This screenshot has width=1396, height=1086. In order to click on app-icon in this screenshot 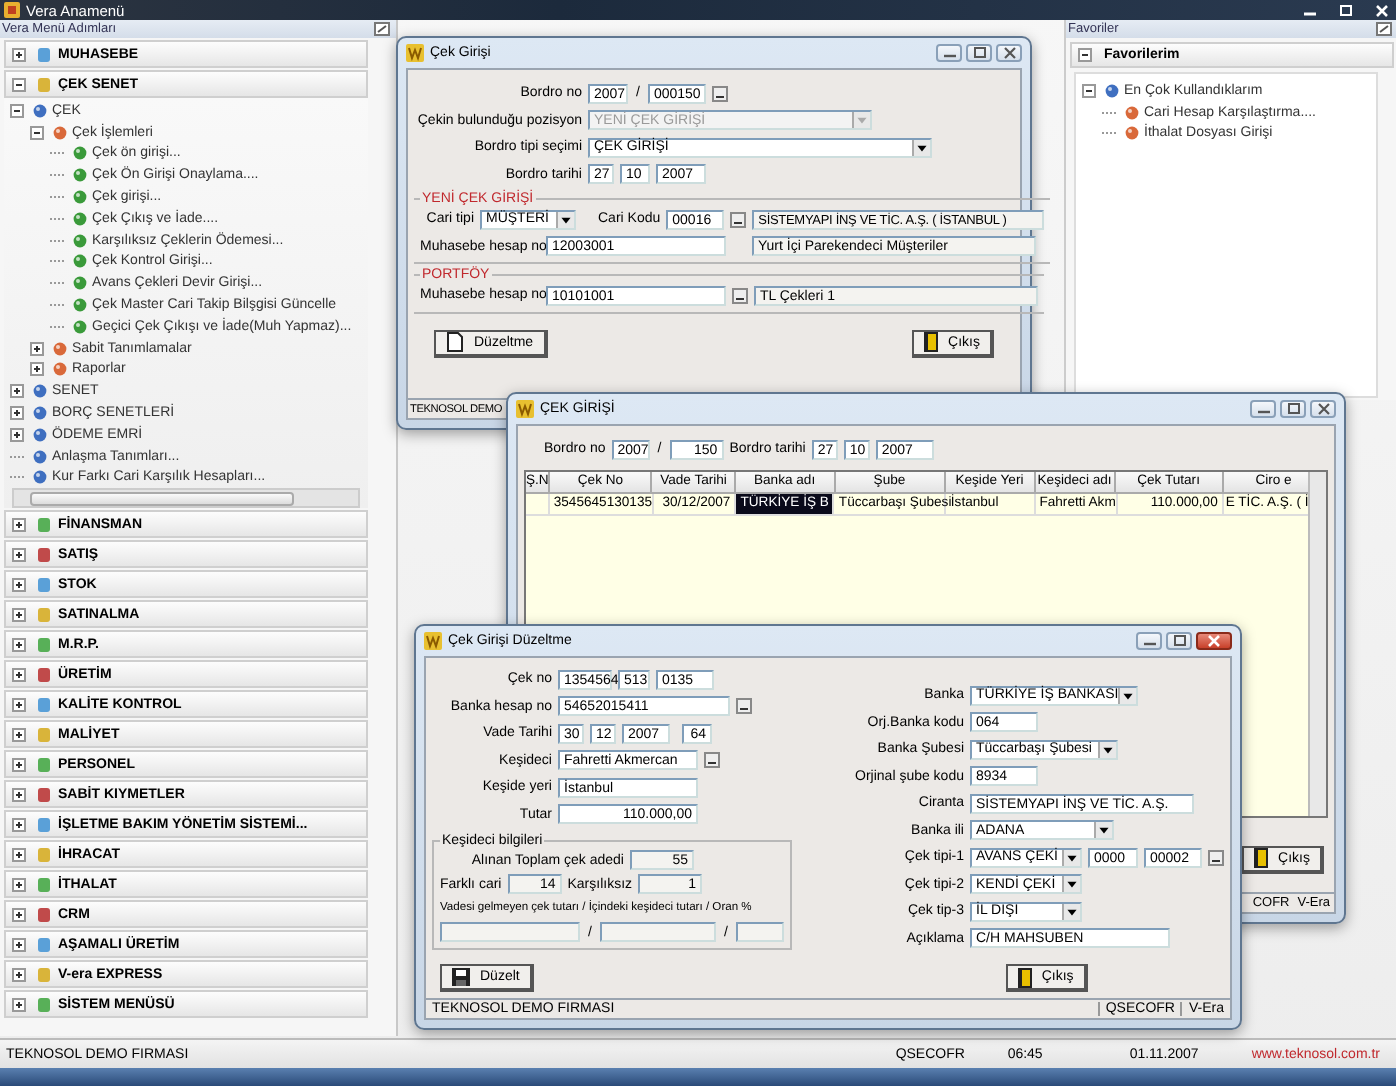, I will do `click(12, 10)`.